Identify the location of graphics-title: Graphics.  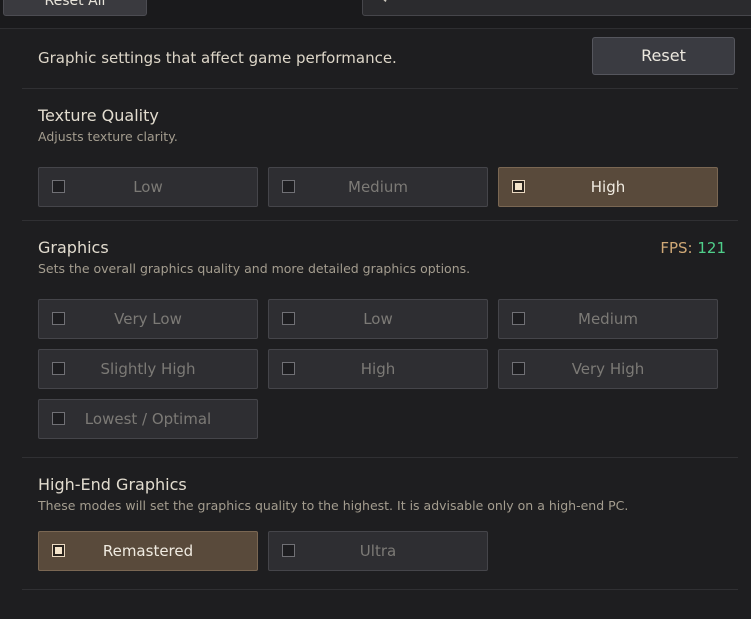
(73, 247).